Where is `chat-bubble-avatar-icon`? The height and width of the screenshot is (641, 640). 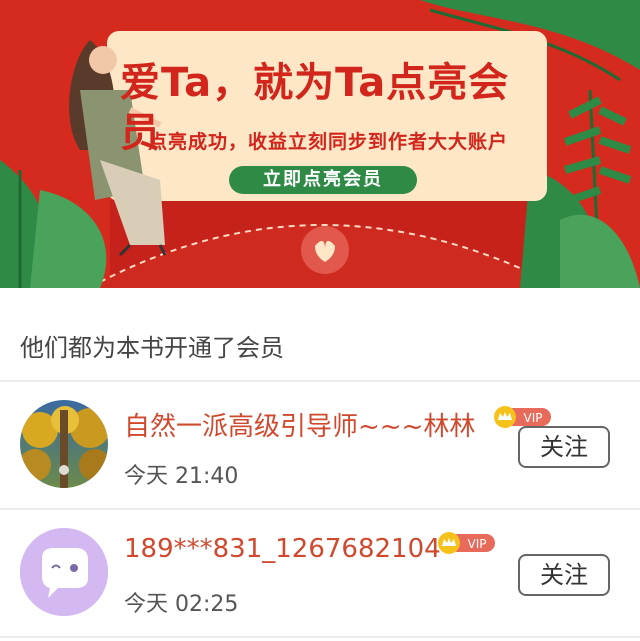
chat-bubble-avatar-icon is located at coordinates (64, 572).